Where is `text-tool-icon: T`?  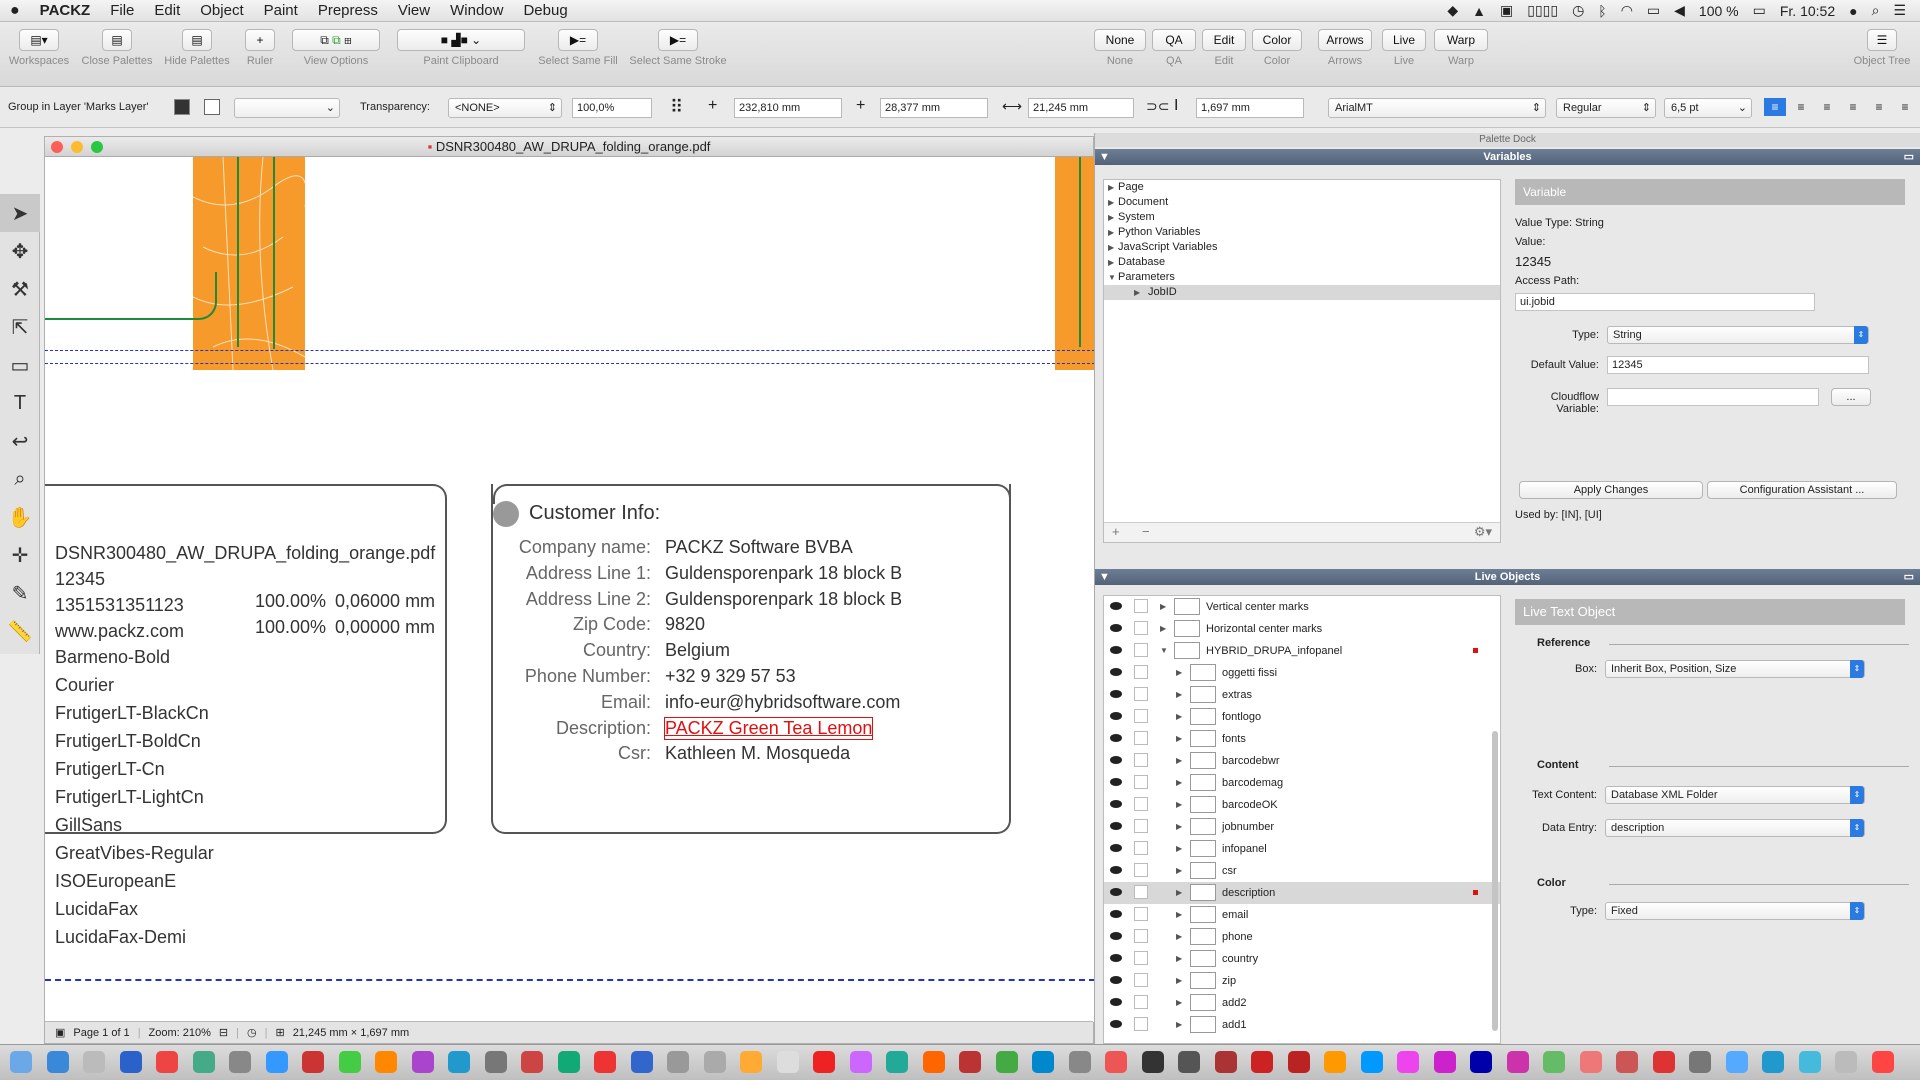 text-tool-icon: T is located at coordinates (20, 403).